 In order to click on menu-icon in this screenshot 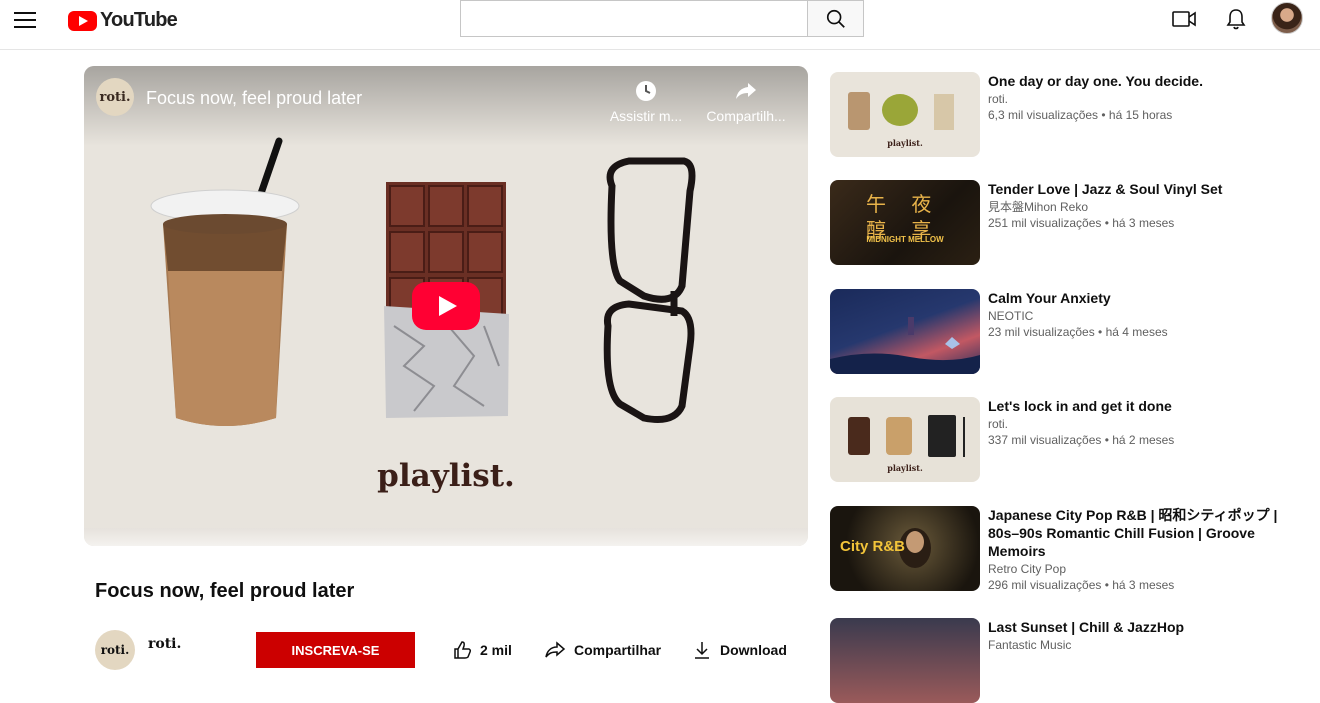, I will do `click(25, 20)`.